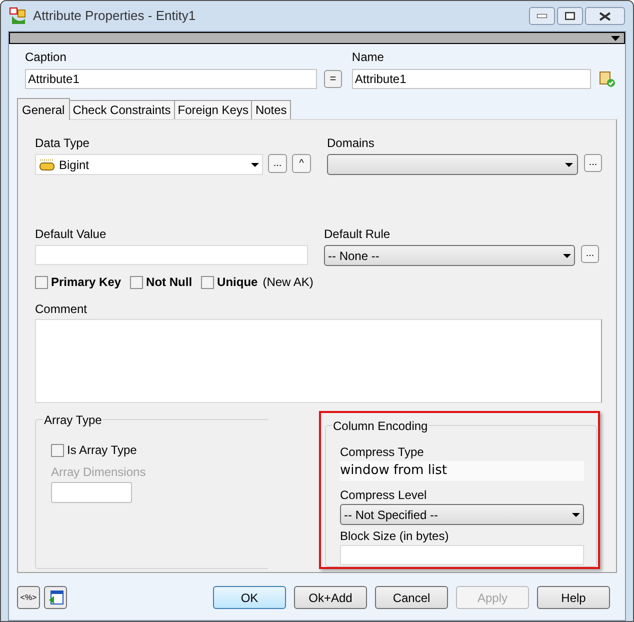  I want to click on window-title: Attribute Properties - Entity1, so click(114, 16).